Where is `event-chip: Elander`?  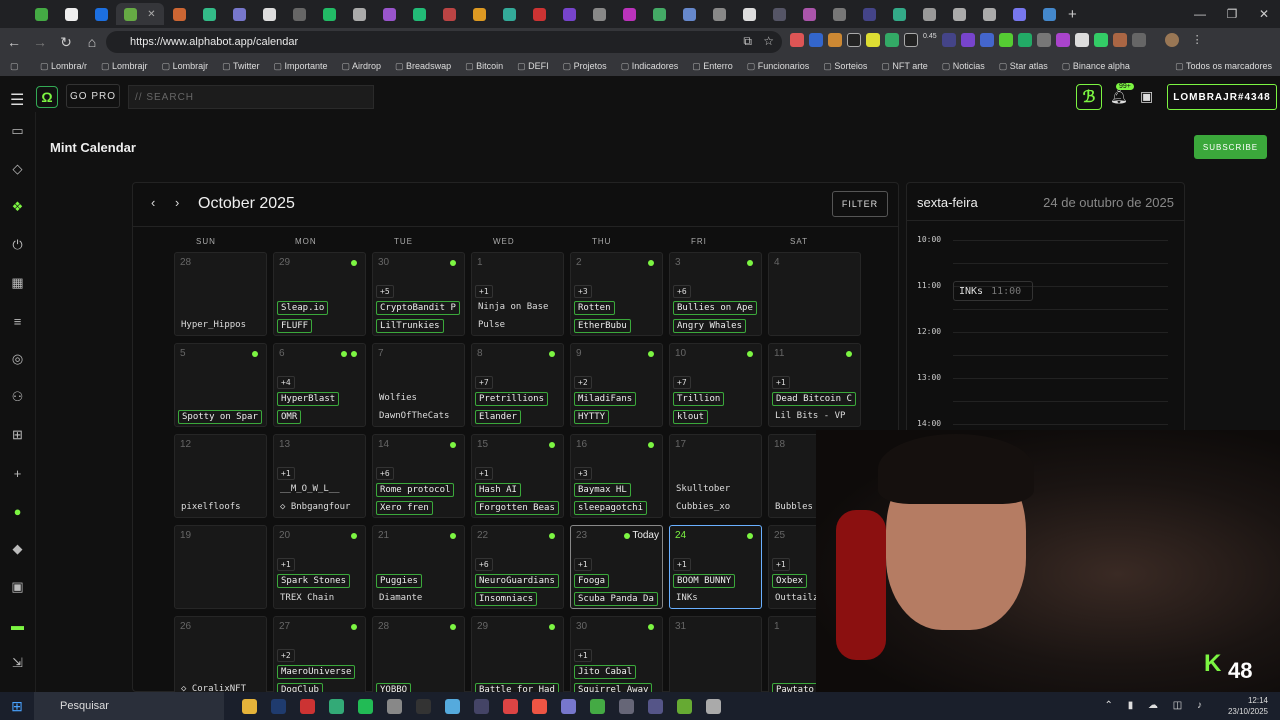 event-chip: Elander is located at coordinates (498, 417).